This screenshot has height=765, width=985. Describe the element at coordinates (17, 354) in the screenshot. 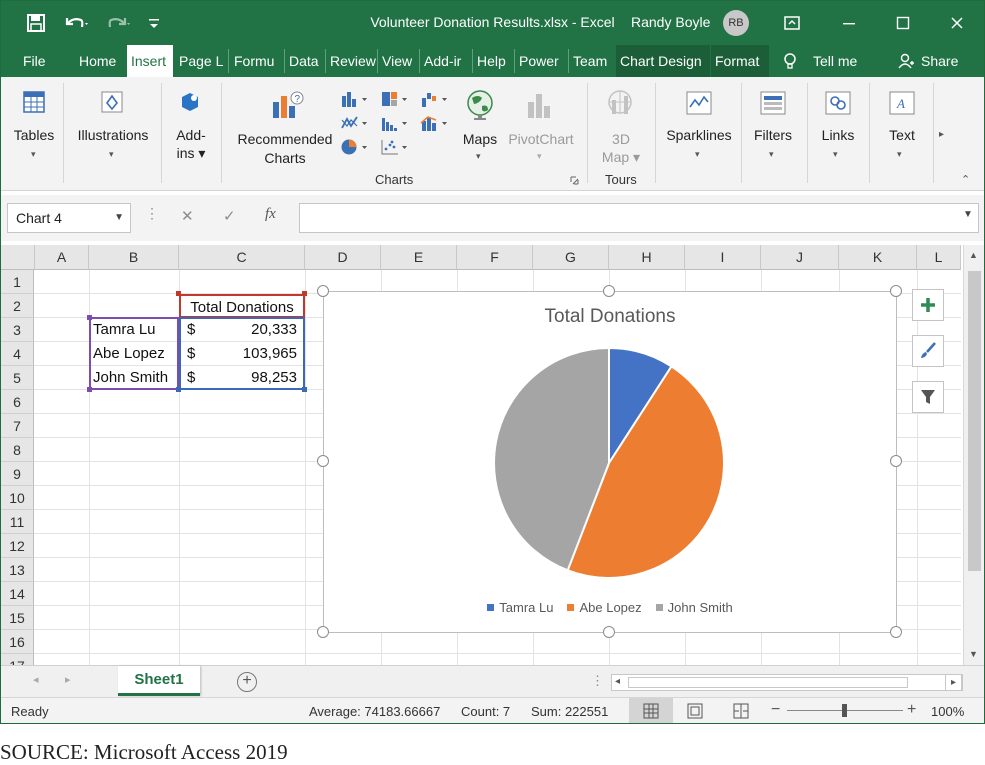

I see `row-header-4: 4` at that location.